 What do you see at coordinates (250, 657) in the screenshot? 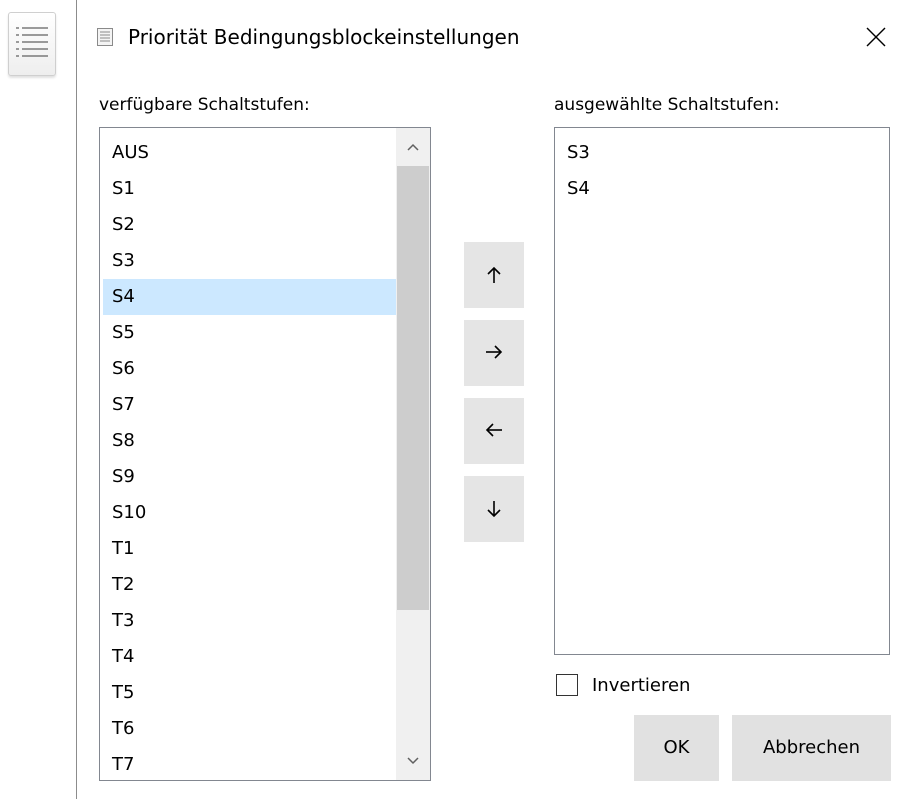
I see `list-item: T4` at bounding box center [250, 657].